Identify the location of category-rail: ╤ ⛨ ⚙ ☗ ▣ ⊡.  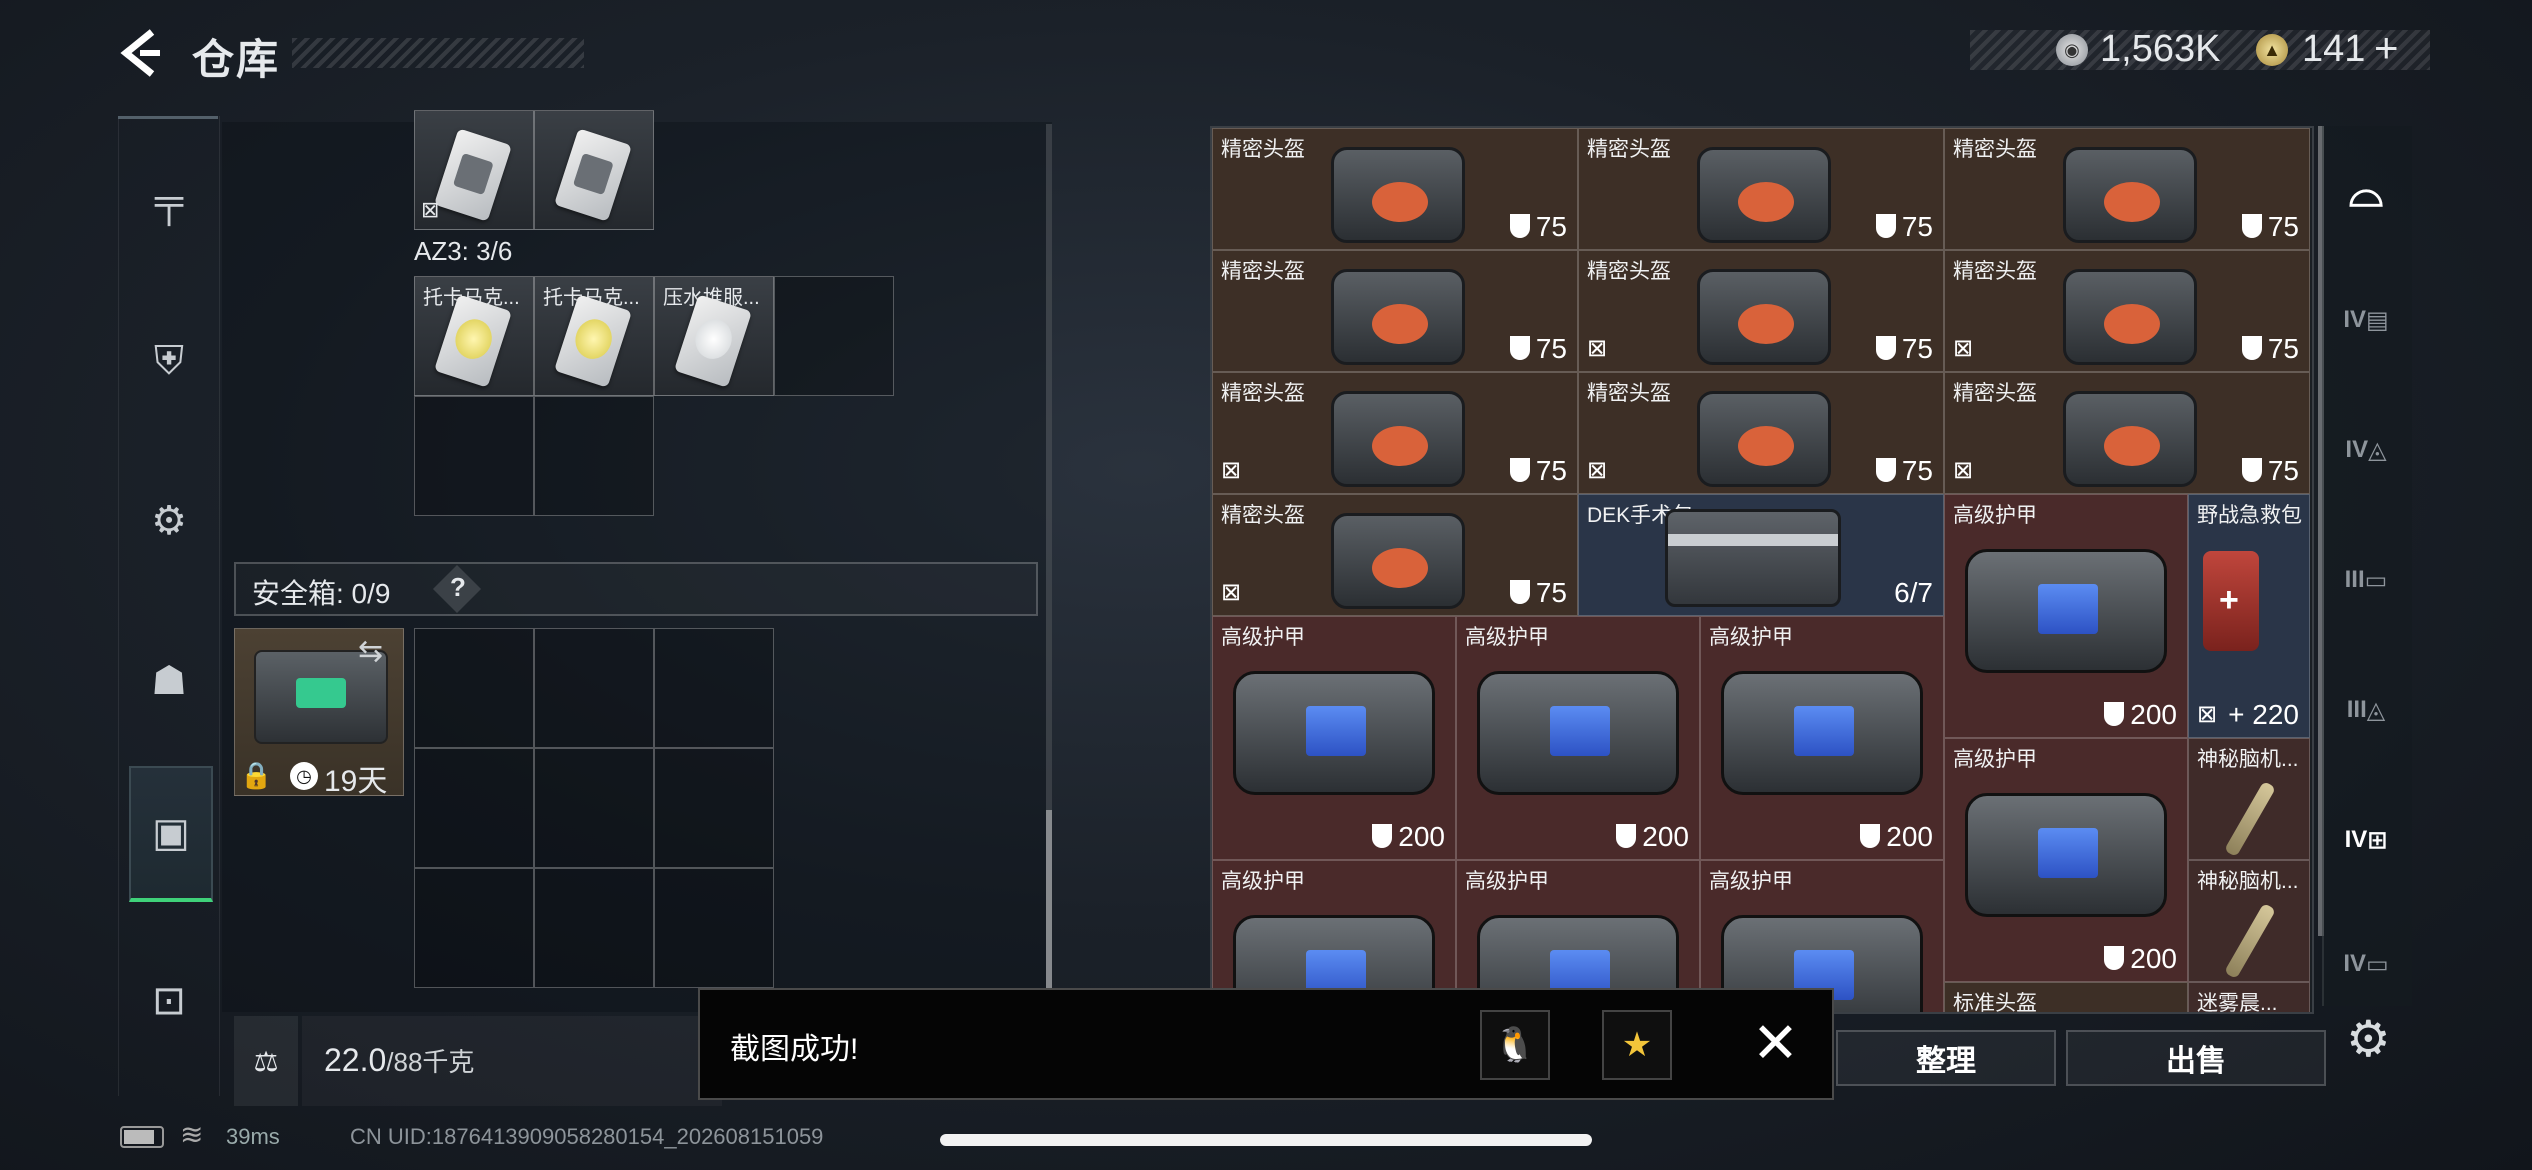
(169, 606).